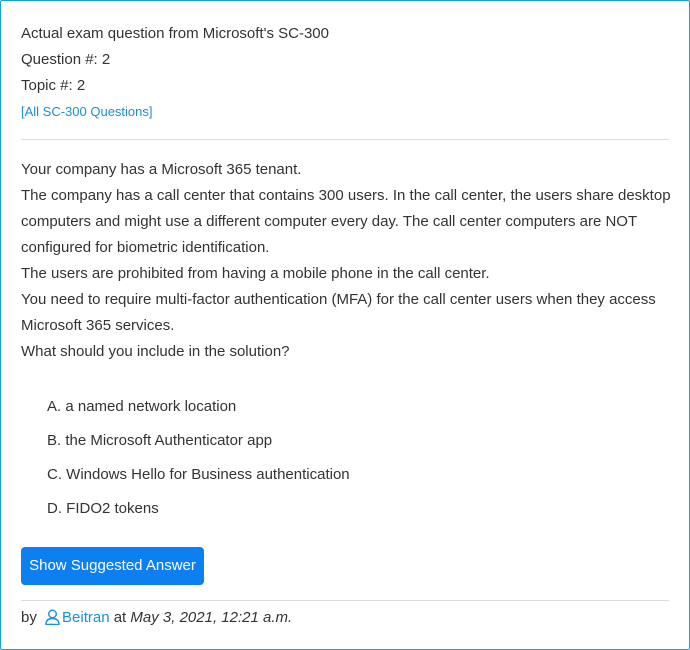 The width and height of the screenshot is (690, 650). What do you see at coordinates (53, 85) in the screenshot?
I see `topic-number: Topic #: 2` at bounding box center [53, 85].